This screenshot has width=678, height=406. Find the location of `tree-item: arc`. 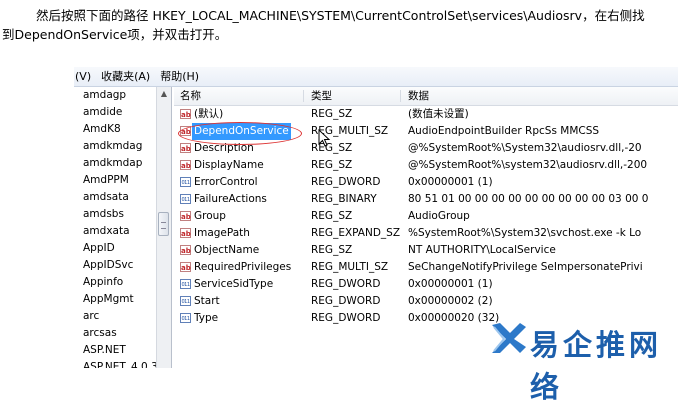

tree-item: arc is located at coordinates (115, 316).